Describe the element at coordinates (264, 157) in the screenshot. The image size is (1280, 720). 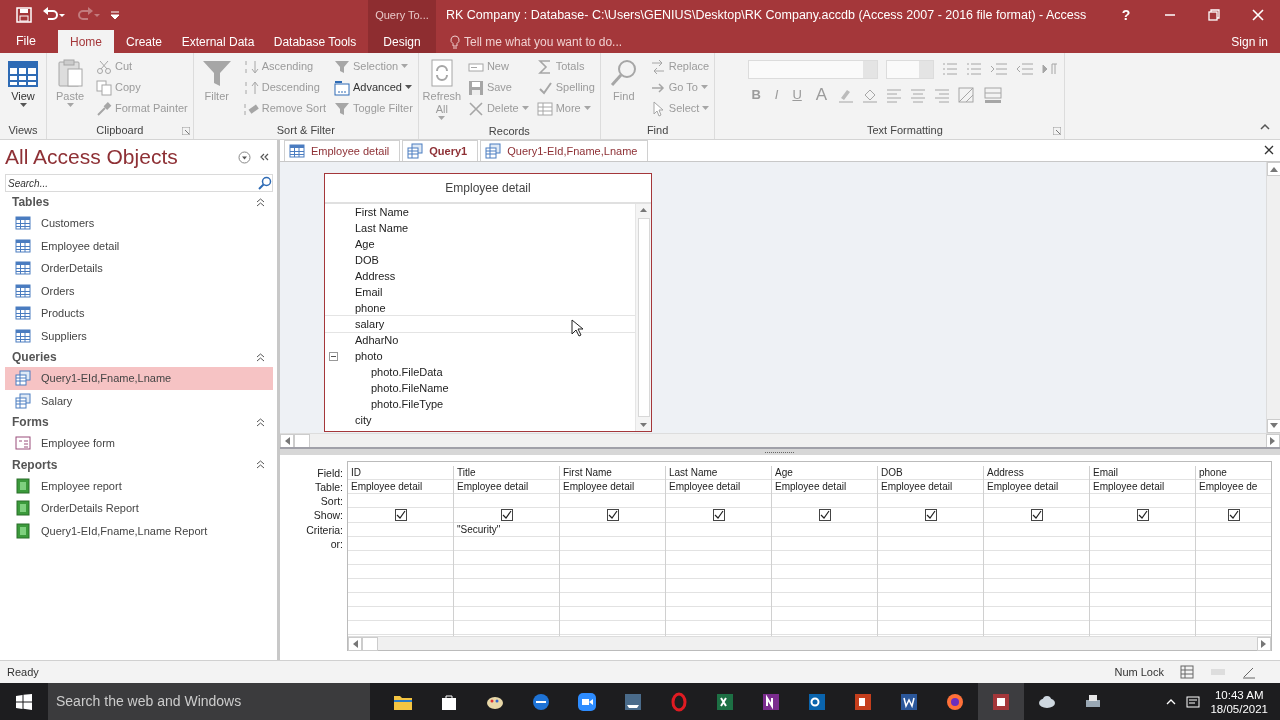
I see `collapse-pane-icon` at that location.